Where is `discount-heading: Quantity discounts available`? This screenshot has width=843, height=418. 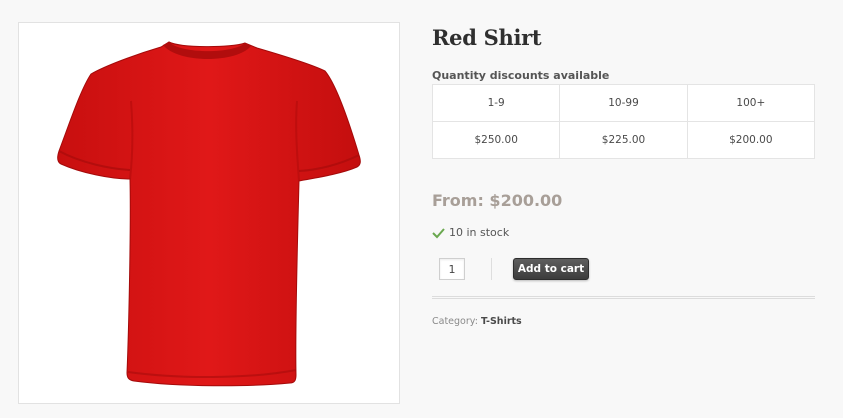 discount-heading: Quantity discounts available is located at coordinates (521, 75).